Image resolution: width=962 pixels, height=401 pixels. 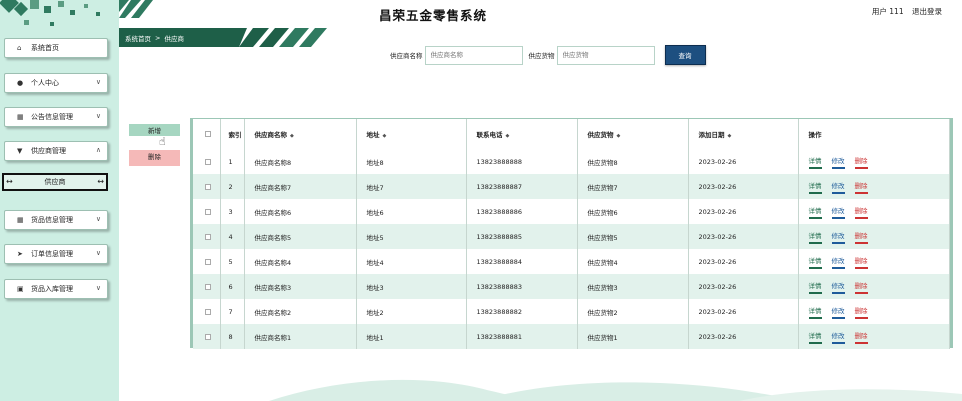 I want to click on sidebar-item-label: 公告信息管理, so click(x=52, y=117).